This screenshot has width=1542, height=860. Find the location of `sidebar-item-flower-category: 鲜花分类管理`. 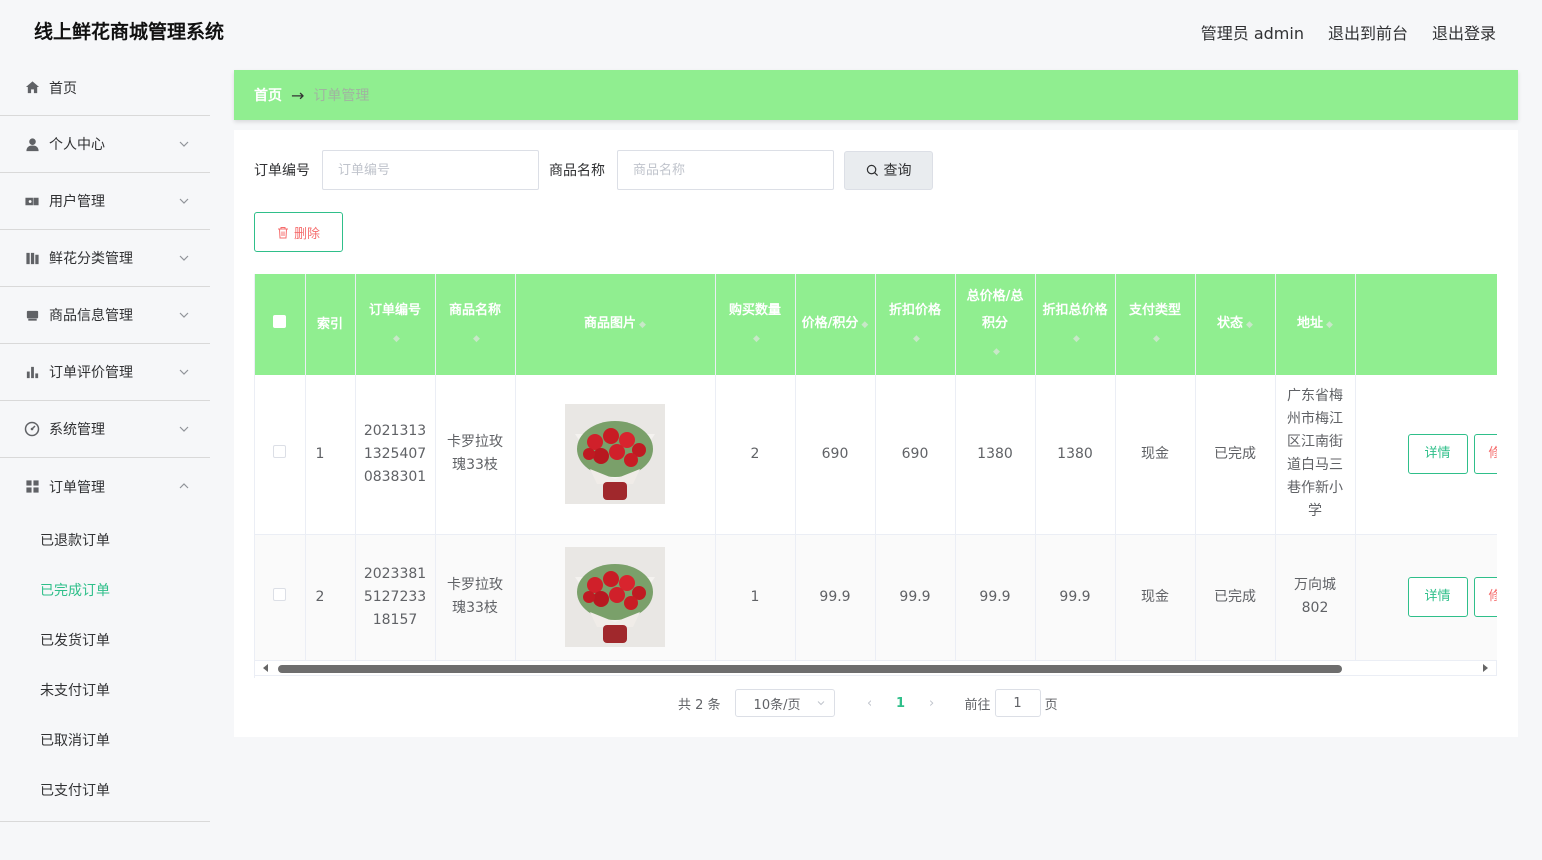

sidebar-item-flower-category: 鲜花分类管理 is located at coordinates (105, 258).